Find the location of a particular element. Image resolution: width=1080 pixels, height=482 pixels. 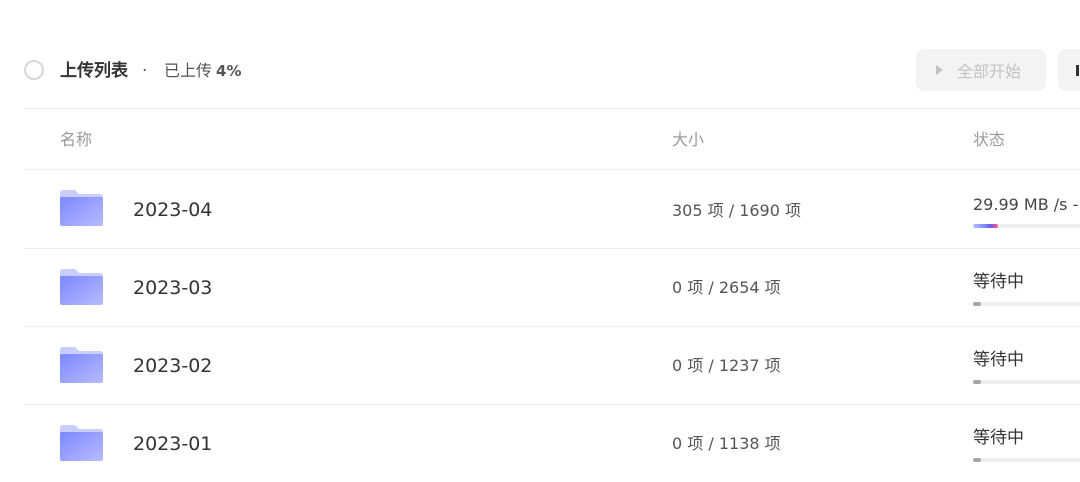

uploaded-progress-text: 已上传 4% is located at coordinates (202, 71).